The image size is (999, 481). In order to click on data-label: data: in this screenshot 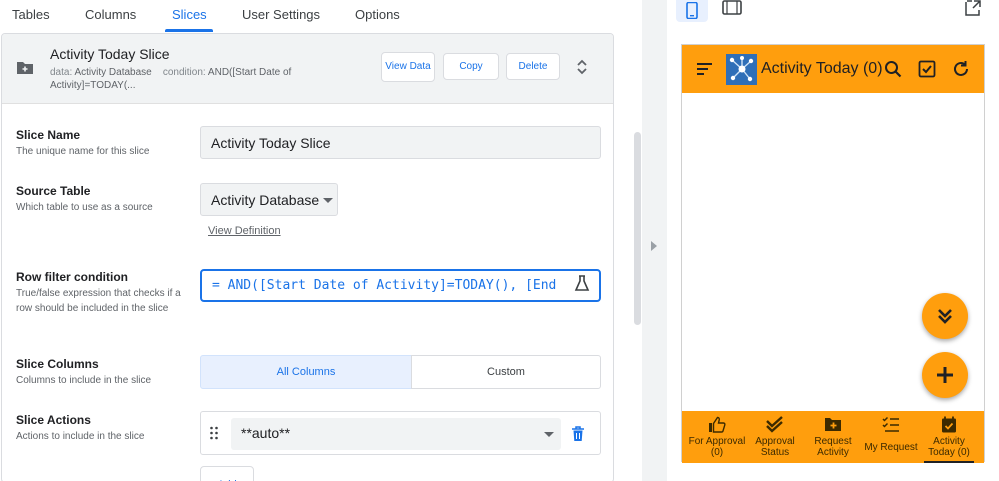, I will do `click(61, 72)`.